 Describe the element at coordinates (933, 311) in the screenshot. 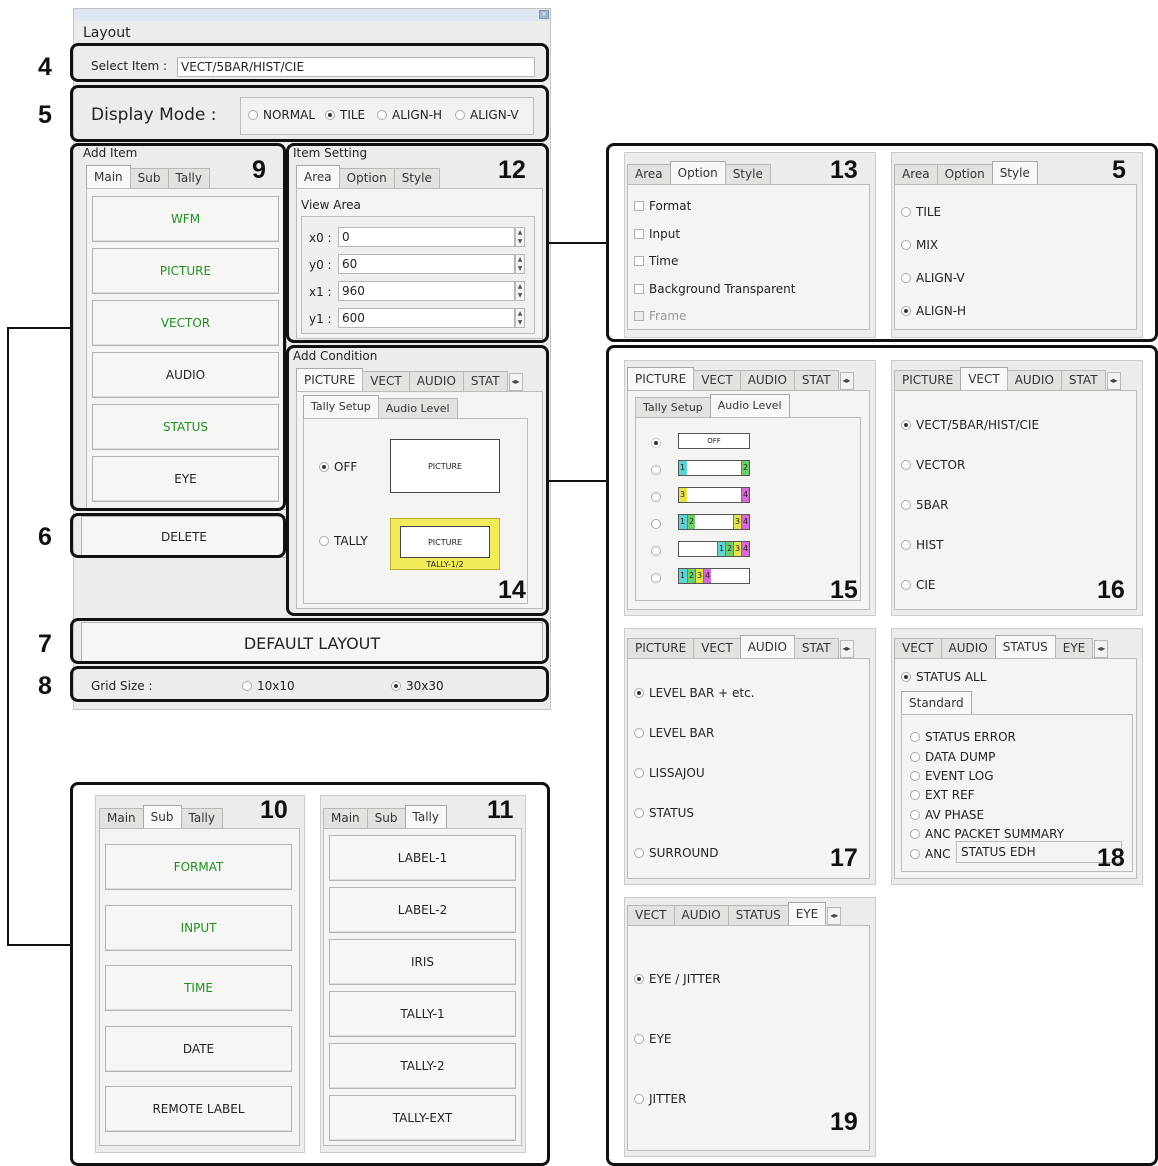

I see `style-align-h-radio: ALIGN-H` at that location.